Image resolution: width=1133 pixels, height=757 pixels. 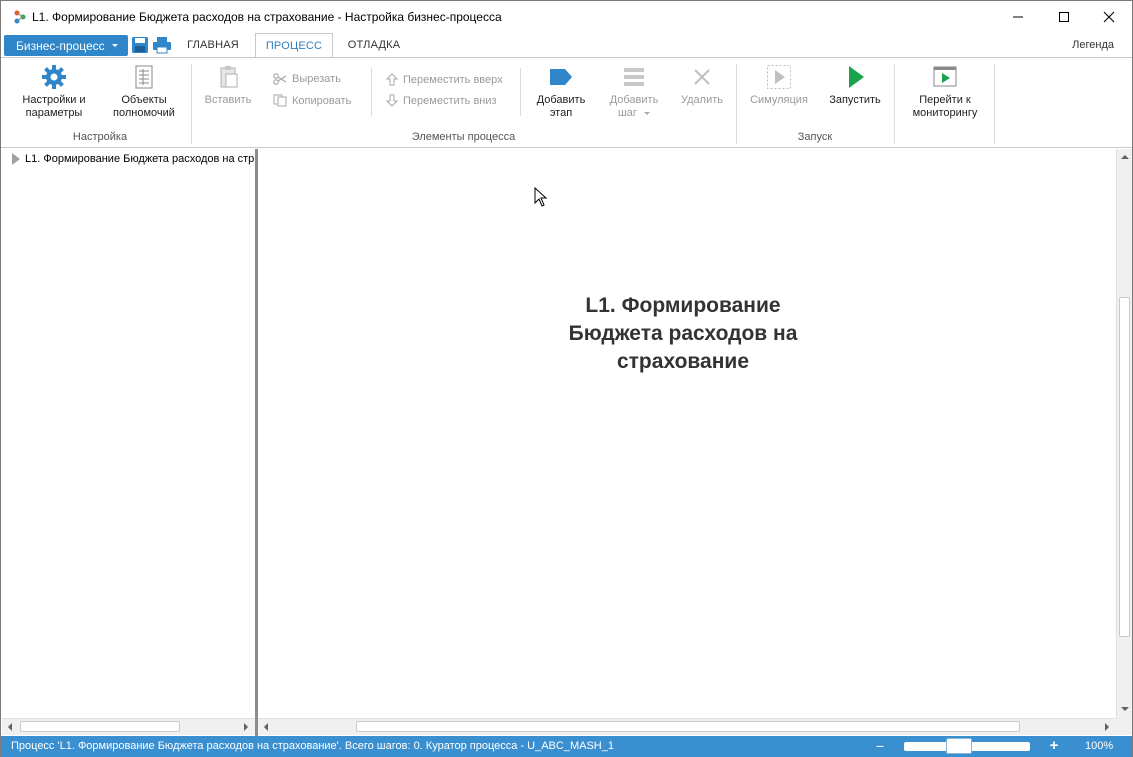 What do you see at coordinates (702, 77) in the screenshot?
I see `x-icon` at bounding box center [702, 77].